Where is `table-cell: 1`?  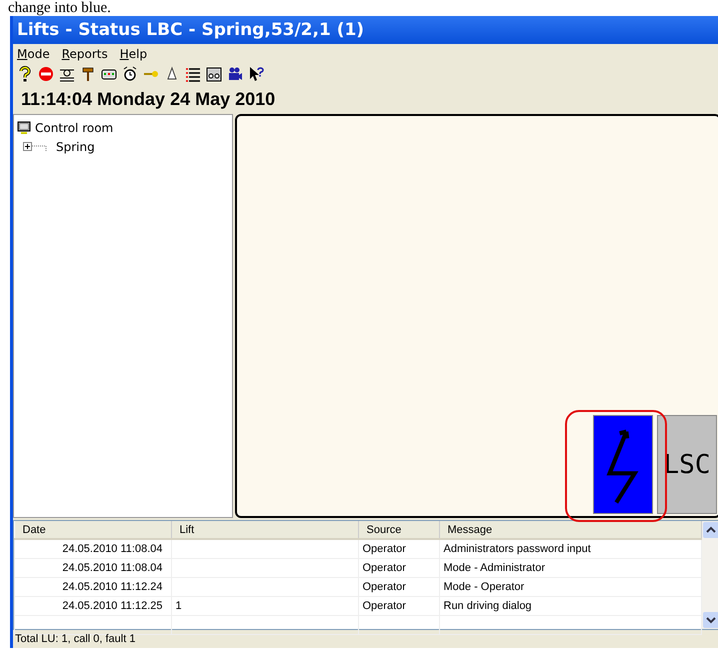
table-cell: 1 is located at coordinates (179, 606).